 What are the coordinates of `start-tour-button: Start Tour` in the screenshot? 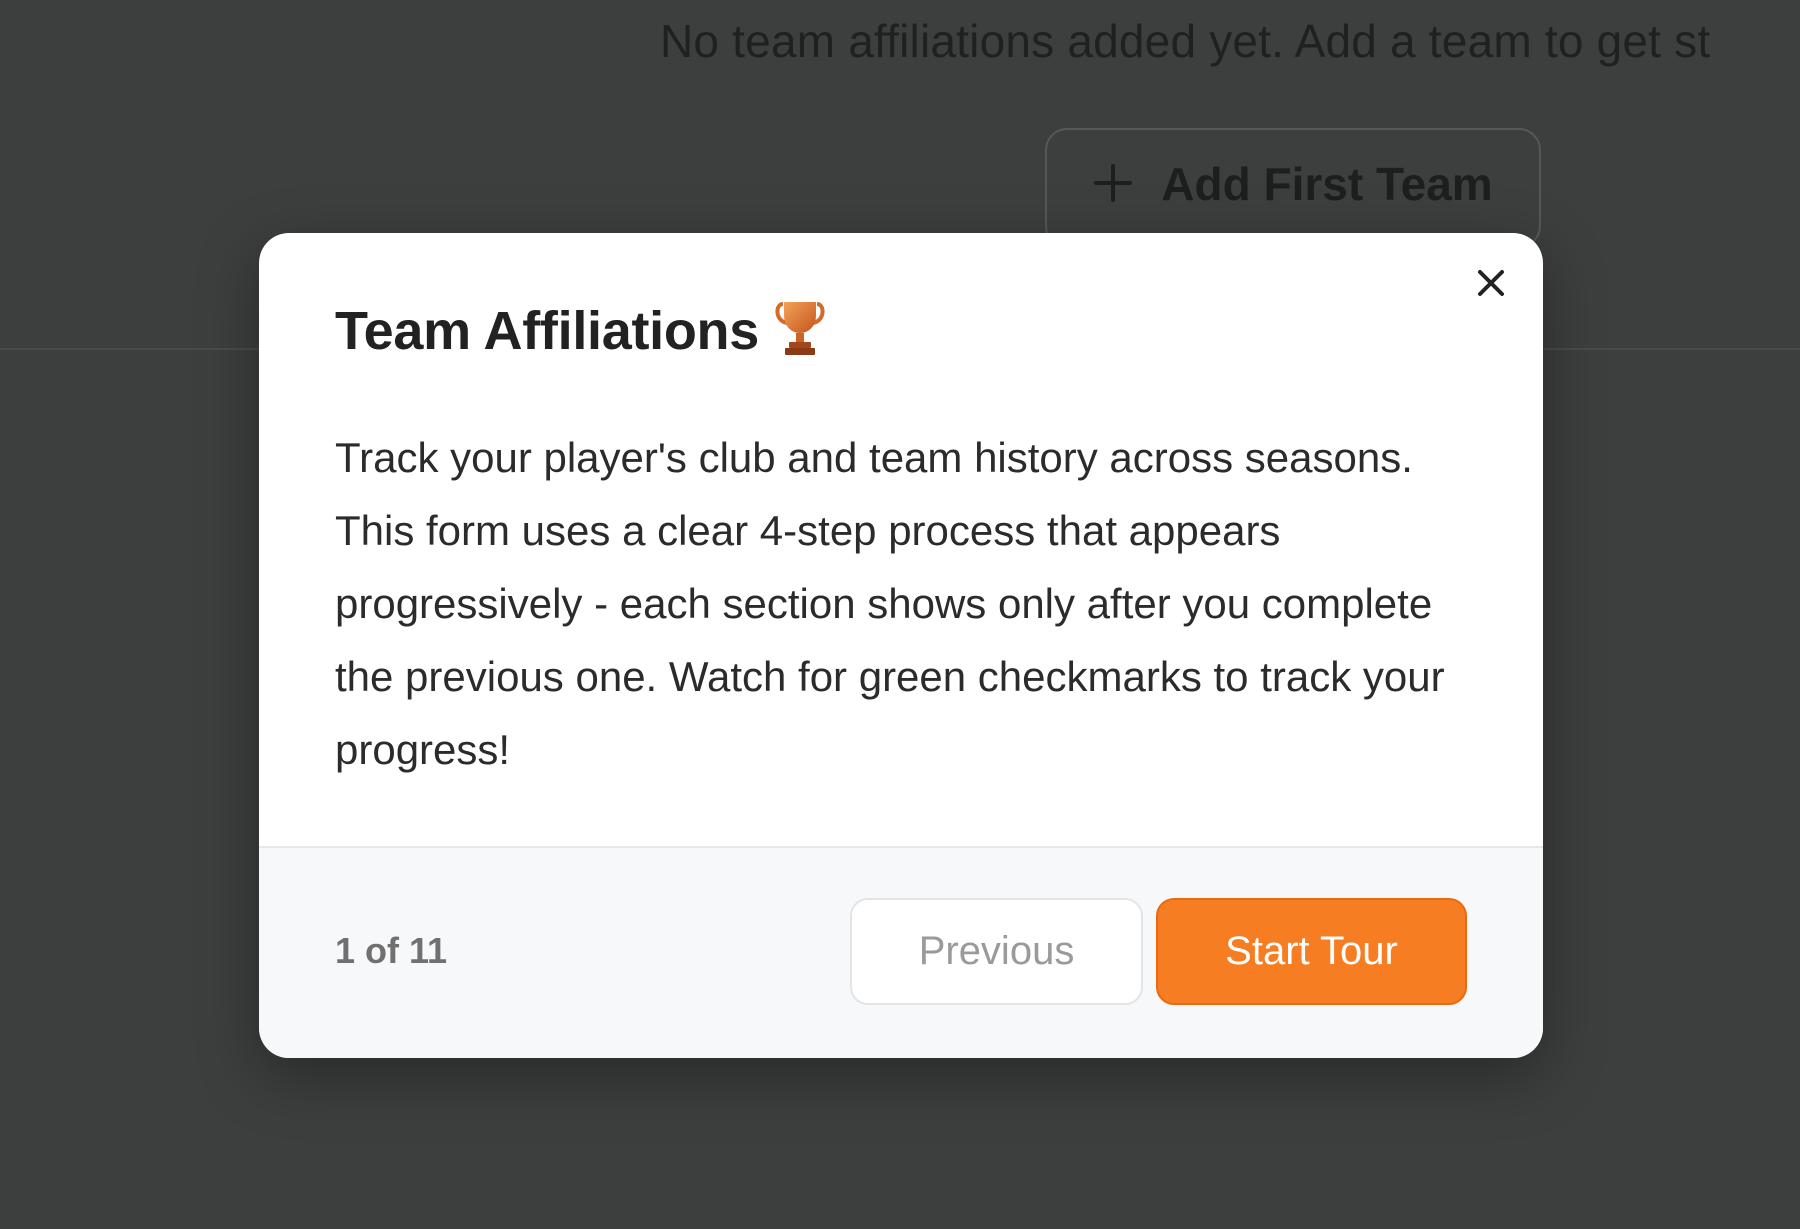 It's located at (1311, 951).